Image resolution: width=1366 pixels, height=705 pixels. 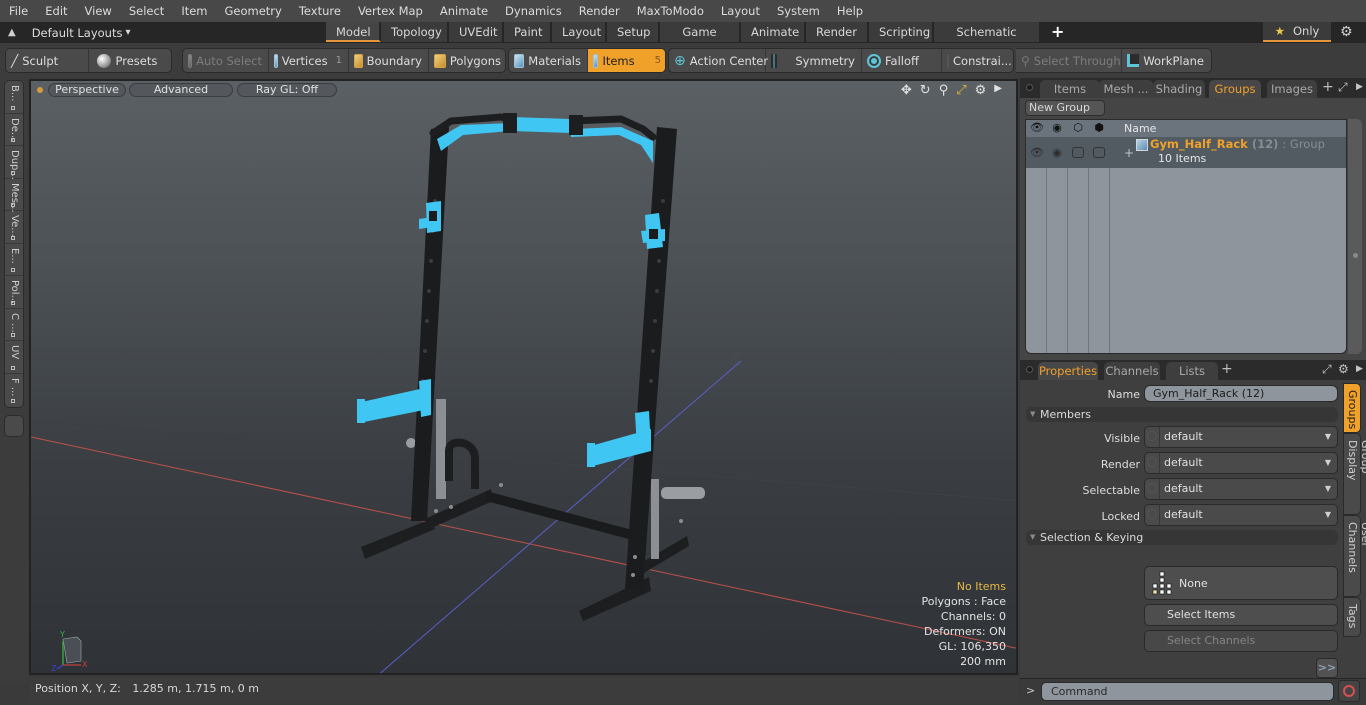 What do you see at coordinates (837, 32) in the screenshot?
I see `tab-render: Render` at bounding box center [837, 32].